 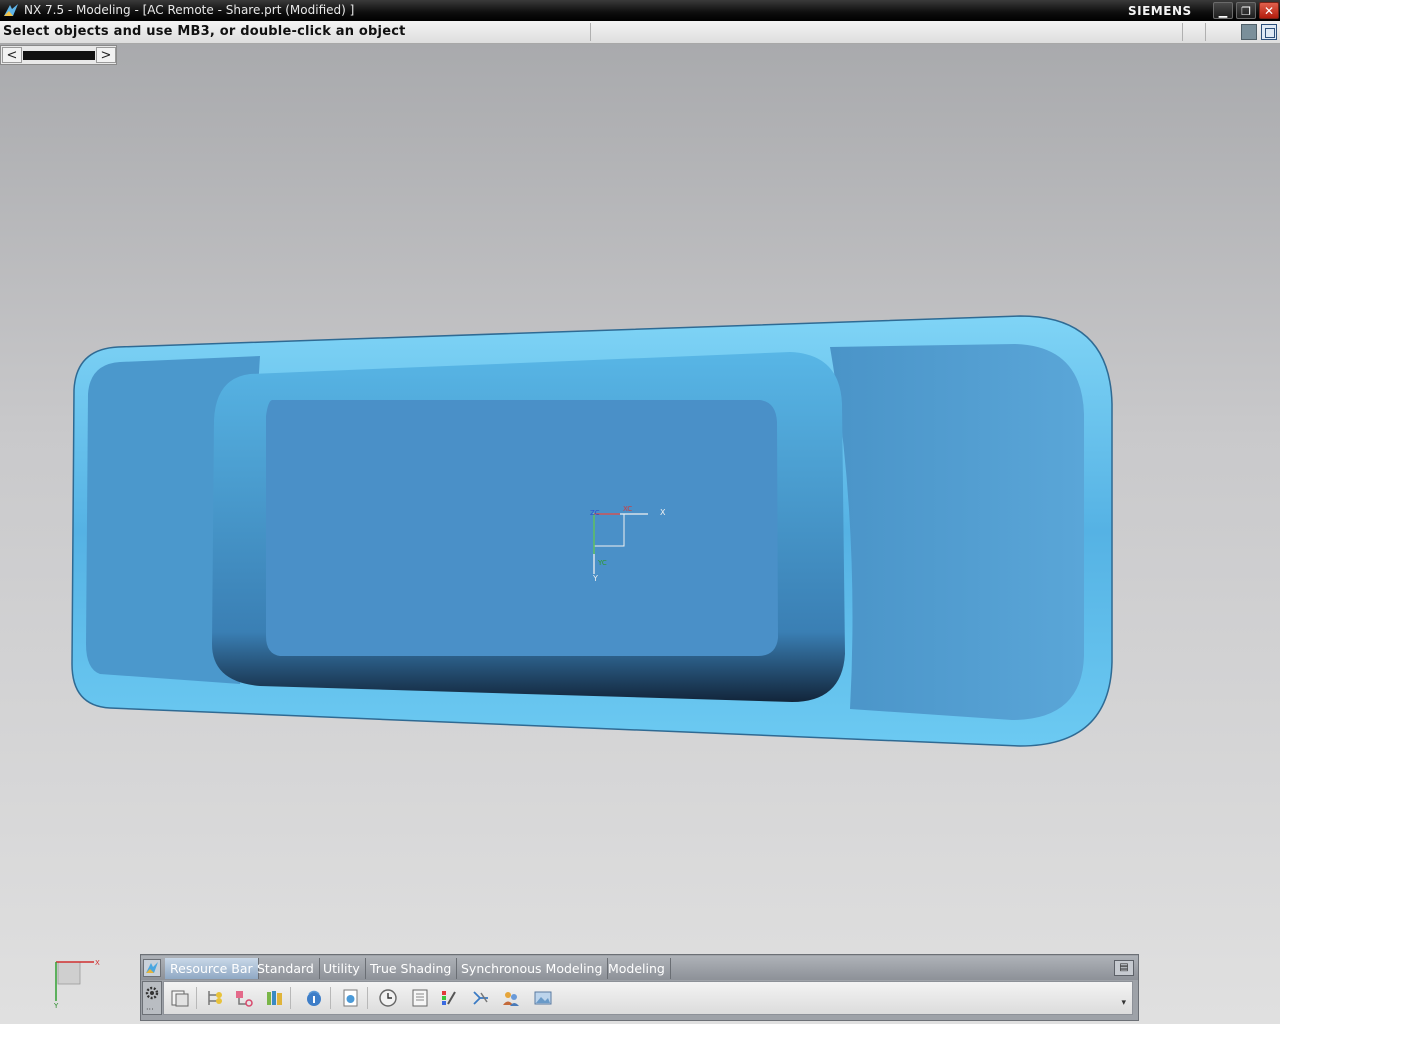 I want to click on wcs-x-label: X, so click(x=663, y=512).